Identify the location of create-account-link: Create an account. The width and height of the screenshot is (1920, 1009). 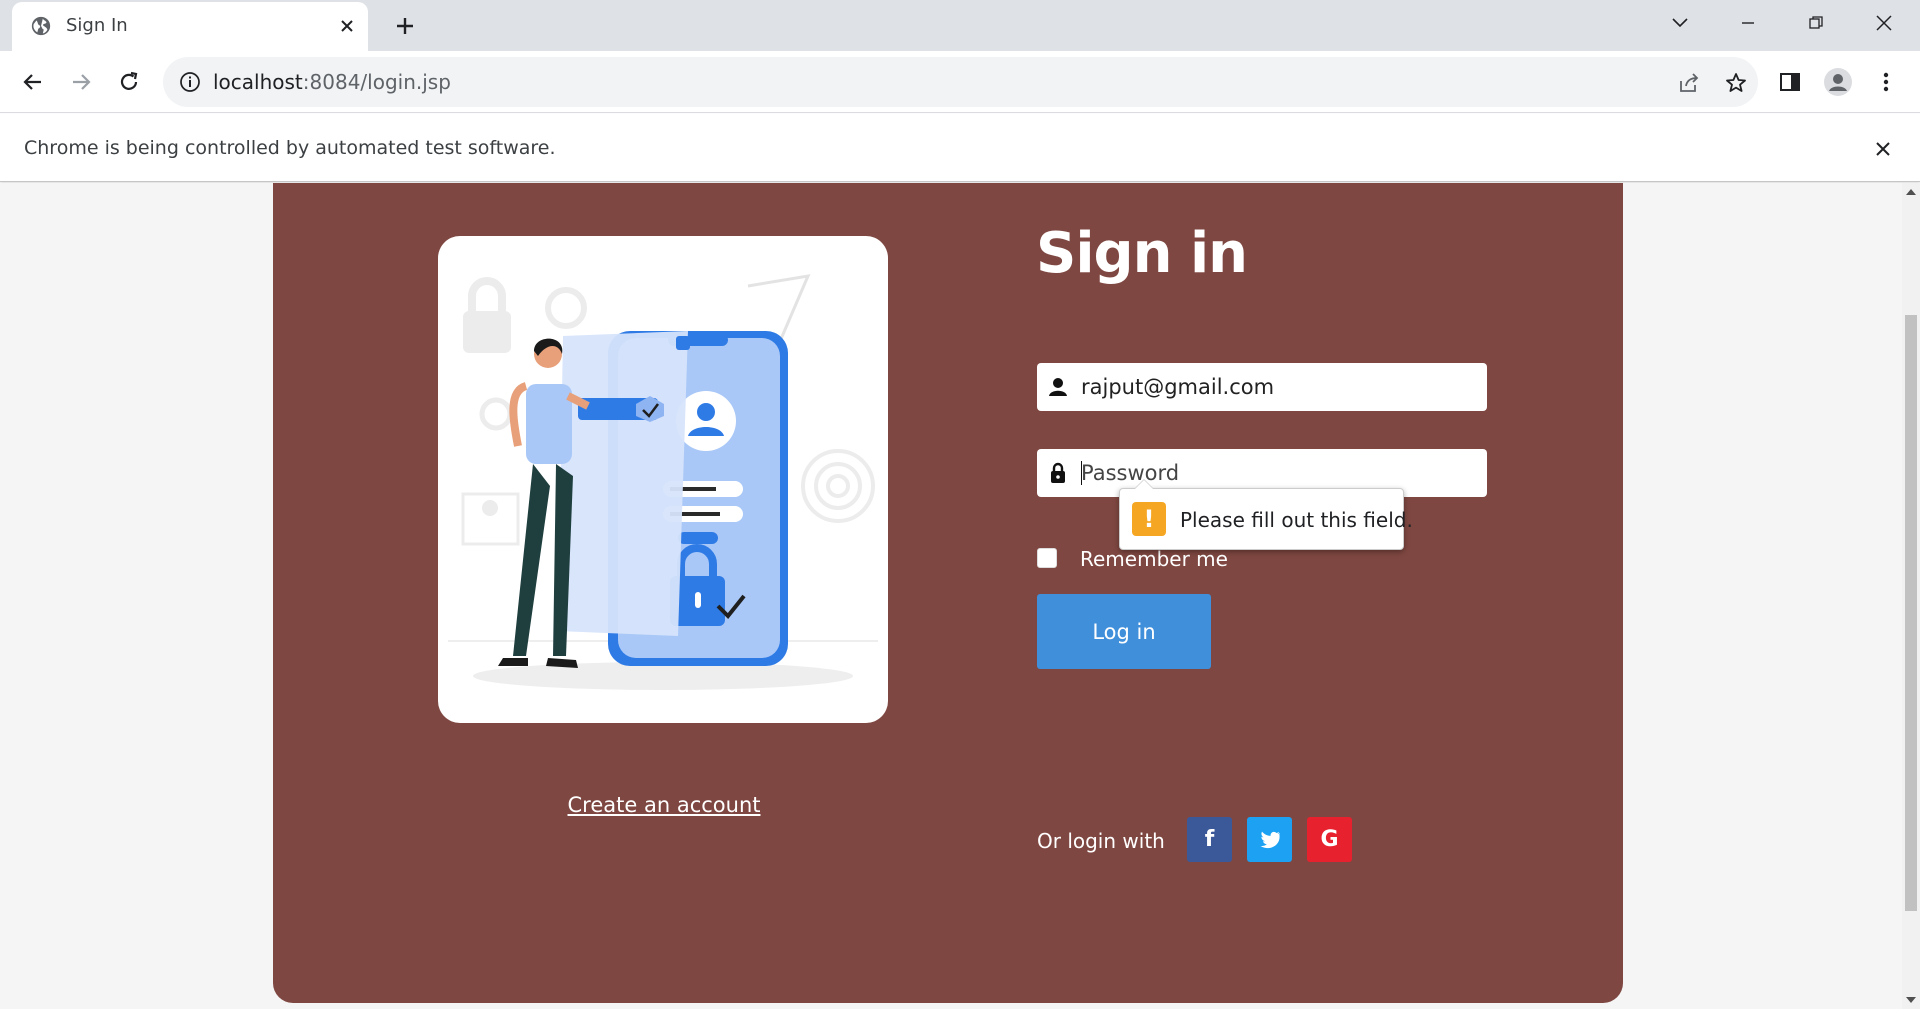
(664, 805).